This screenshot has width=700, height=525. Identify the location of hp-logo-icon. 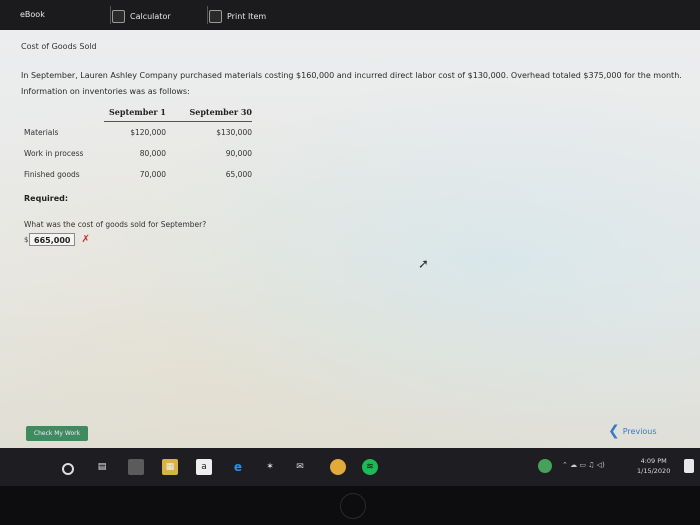
(353, 506).